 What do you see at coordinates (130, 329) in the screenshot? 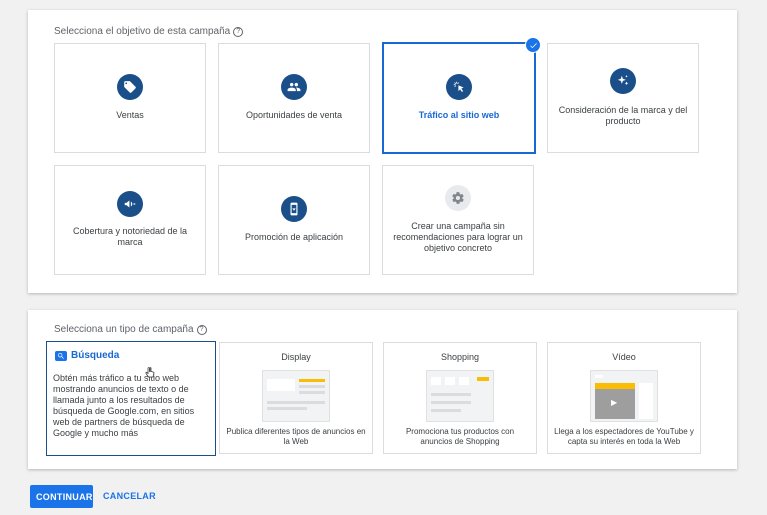
I see `campaign-type-section-title: Selecciona un tipo de campaña ?` at bounding box center [130, 329].